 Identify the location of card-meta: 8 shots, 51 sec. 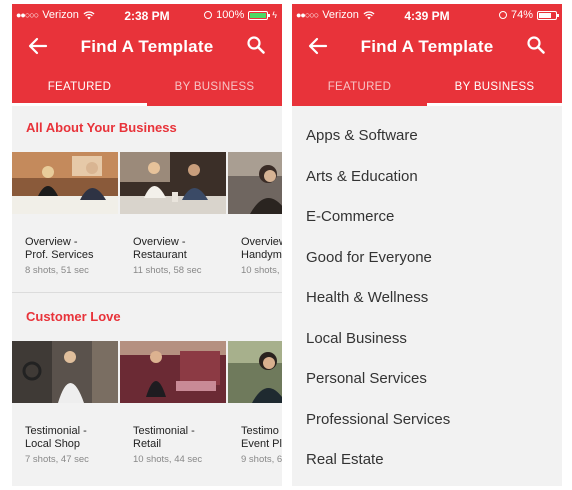
(57, 270).